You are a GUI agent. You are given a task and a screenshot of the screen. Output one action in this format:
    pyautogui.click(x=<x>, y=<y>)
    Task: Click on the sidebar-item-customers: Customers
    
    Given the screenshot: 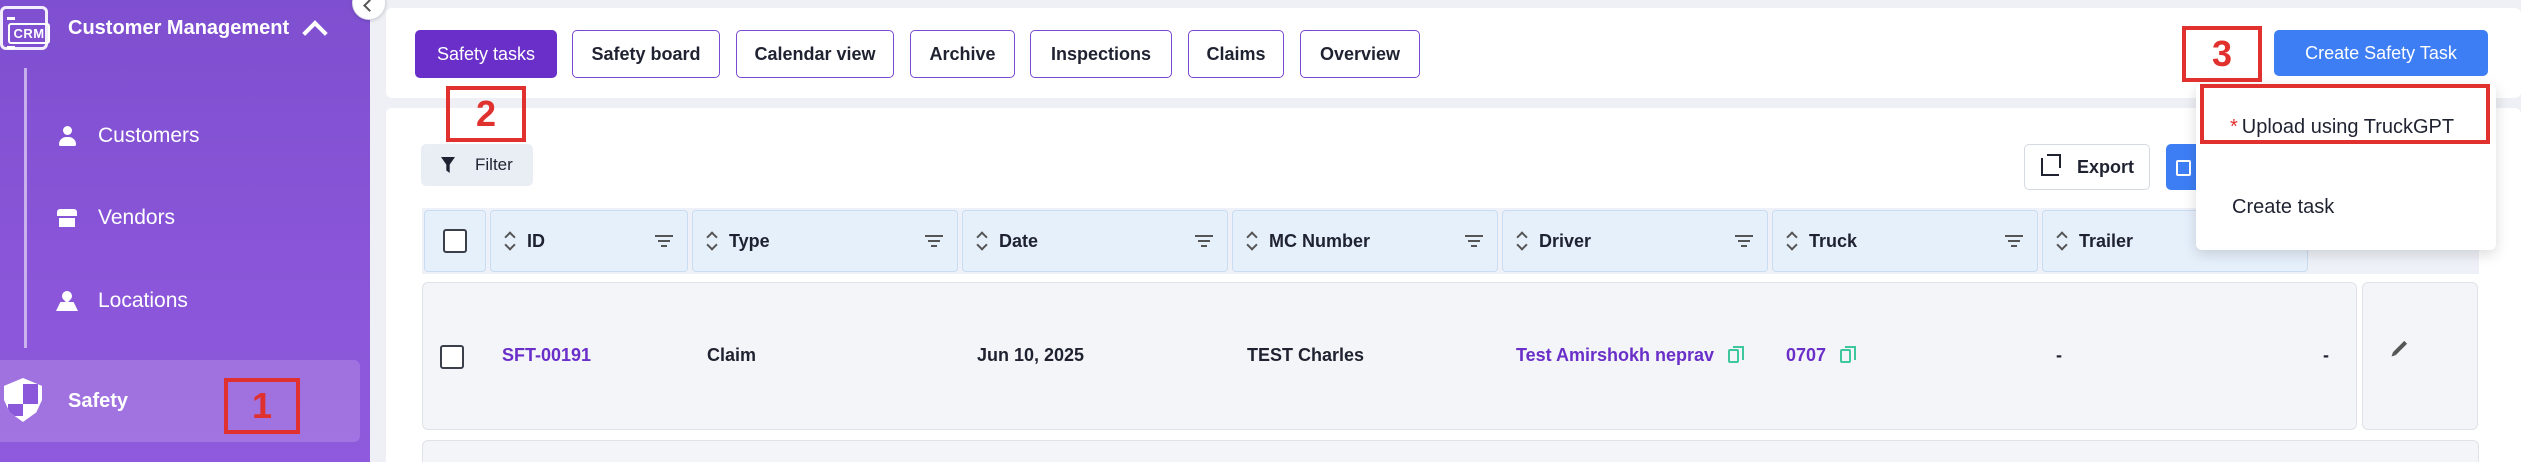 What is the action you would take?
    pyautogui.click(x=128, y=136)
    